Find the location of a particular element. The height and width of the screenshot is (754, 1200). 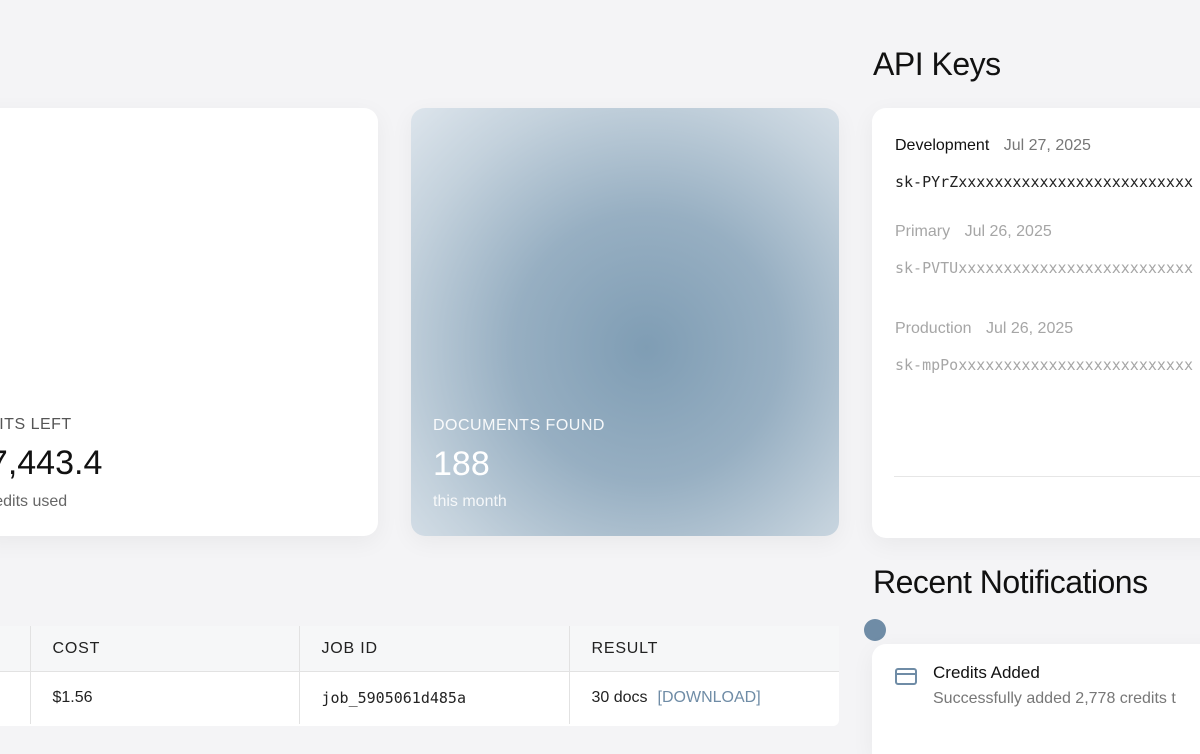

column-header-result: RESULT is located at coordinates (704, 649).